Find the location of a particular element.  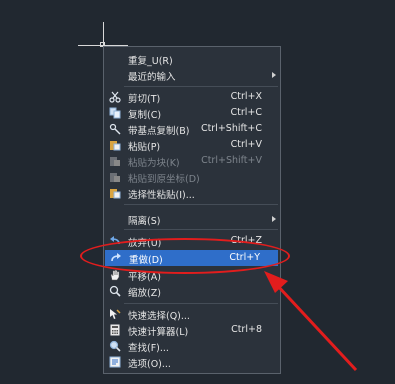

annotation-arrow-icon is located at coordinates (311, 321).